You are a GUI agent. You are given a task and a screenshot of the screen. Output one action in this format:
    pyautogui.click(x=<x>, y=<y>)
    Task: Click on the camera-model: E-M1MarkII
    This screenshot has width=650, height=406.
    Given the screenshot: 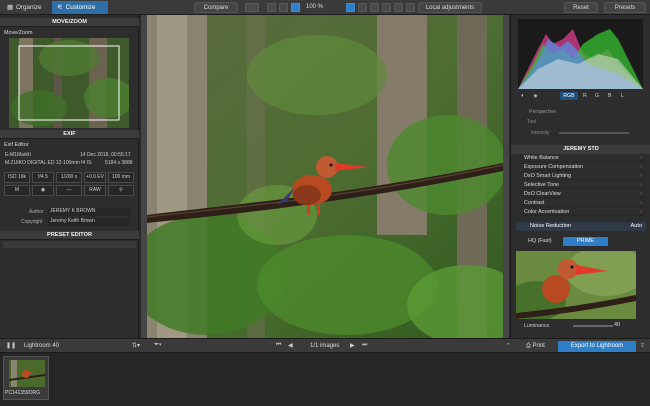 What is the action you would take?
    pyautogui.click(x=18, y=155)
    